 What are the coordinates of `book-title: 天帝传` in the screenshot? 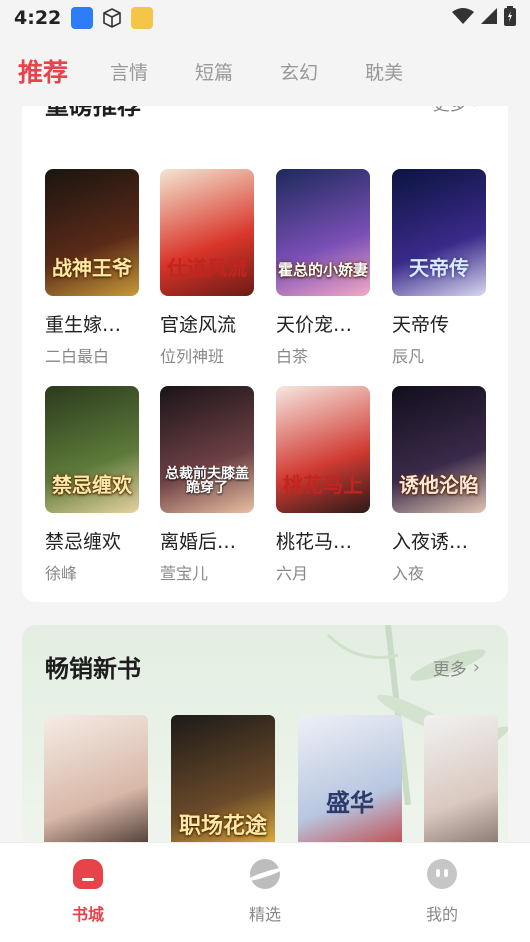 It's located at (439, 323).